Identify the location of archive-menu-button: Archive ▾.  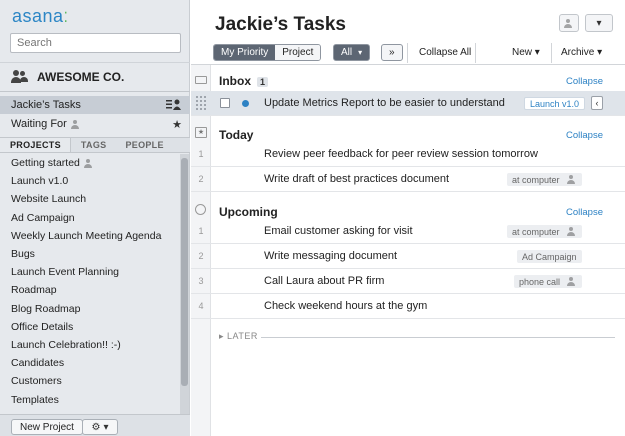
(581, 52).